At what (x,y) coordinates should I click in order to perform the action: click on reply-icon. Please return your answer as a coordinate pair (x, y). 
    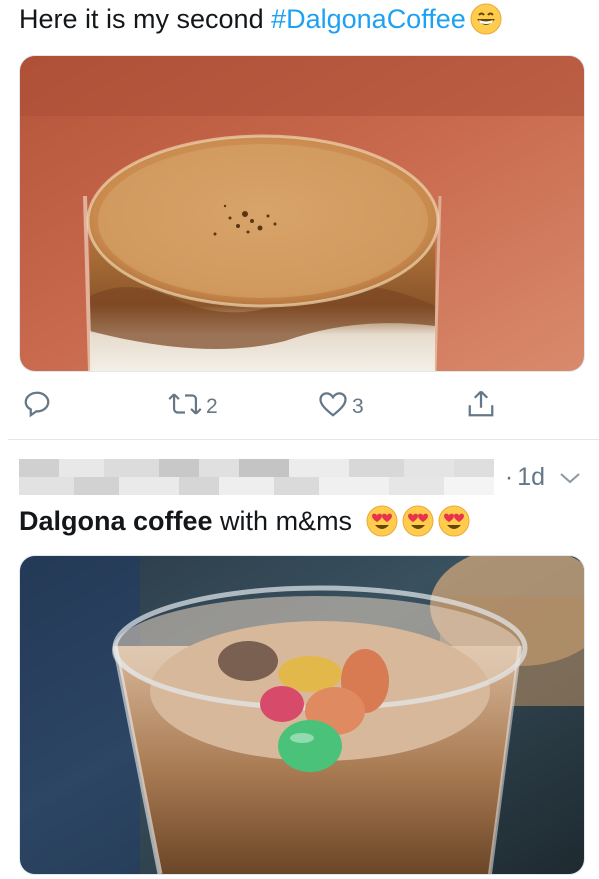
    Looking at the image, I should click on (37, 407).